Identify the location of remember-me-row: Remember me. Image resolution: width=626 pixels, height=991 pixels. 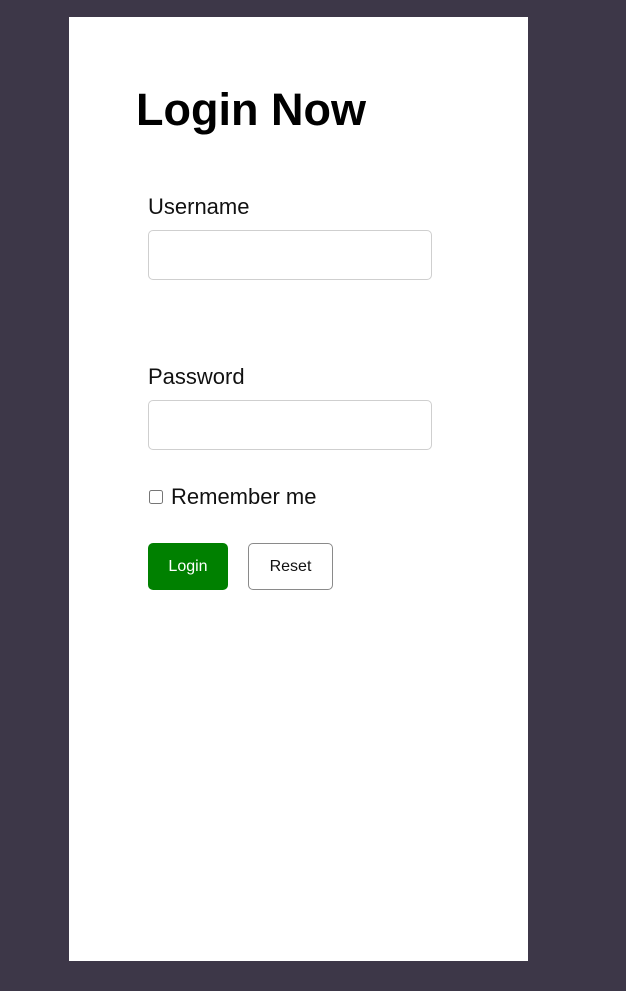
(232, 497).